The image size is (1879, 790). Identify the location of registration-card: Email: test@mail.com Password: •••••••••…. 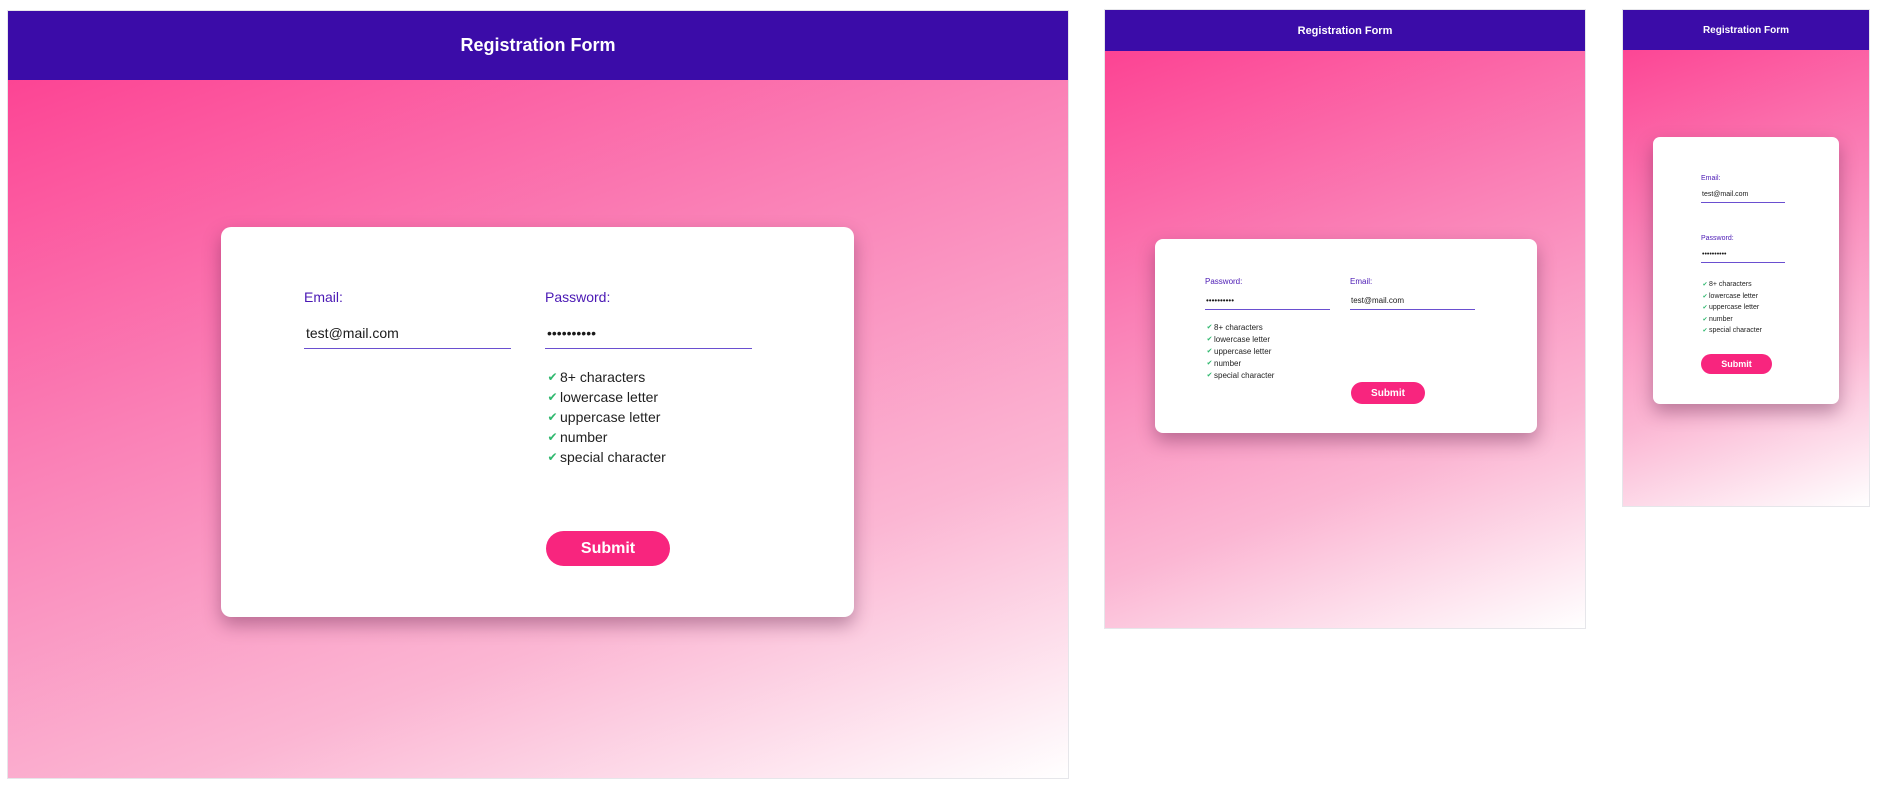
(1746, 270).